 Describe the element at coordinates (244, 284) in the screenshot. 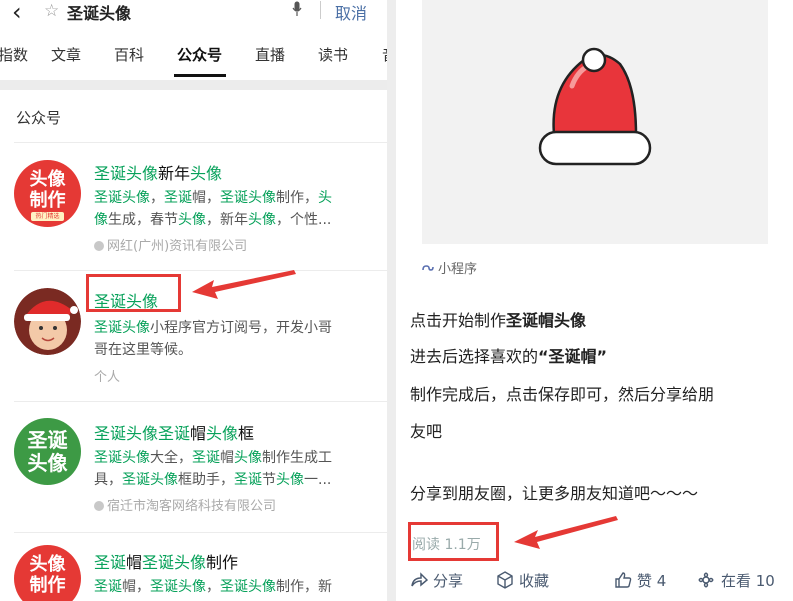

I see `annotation-arrow` at that location.